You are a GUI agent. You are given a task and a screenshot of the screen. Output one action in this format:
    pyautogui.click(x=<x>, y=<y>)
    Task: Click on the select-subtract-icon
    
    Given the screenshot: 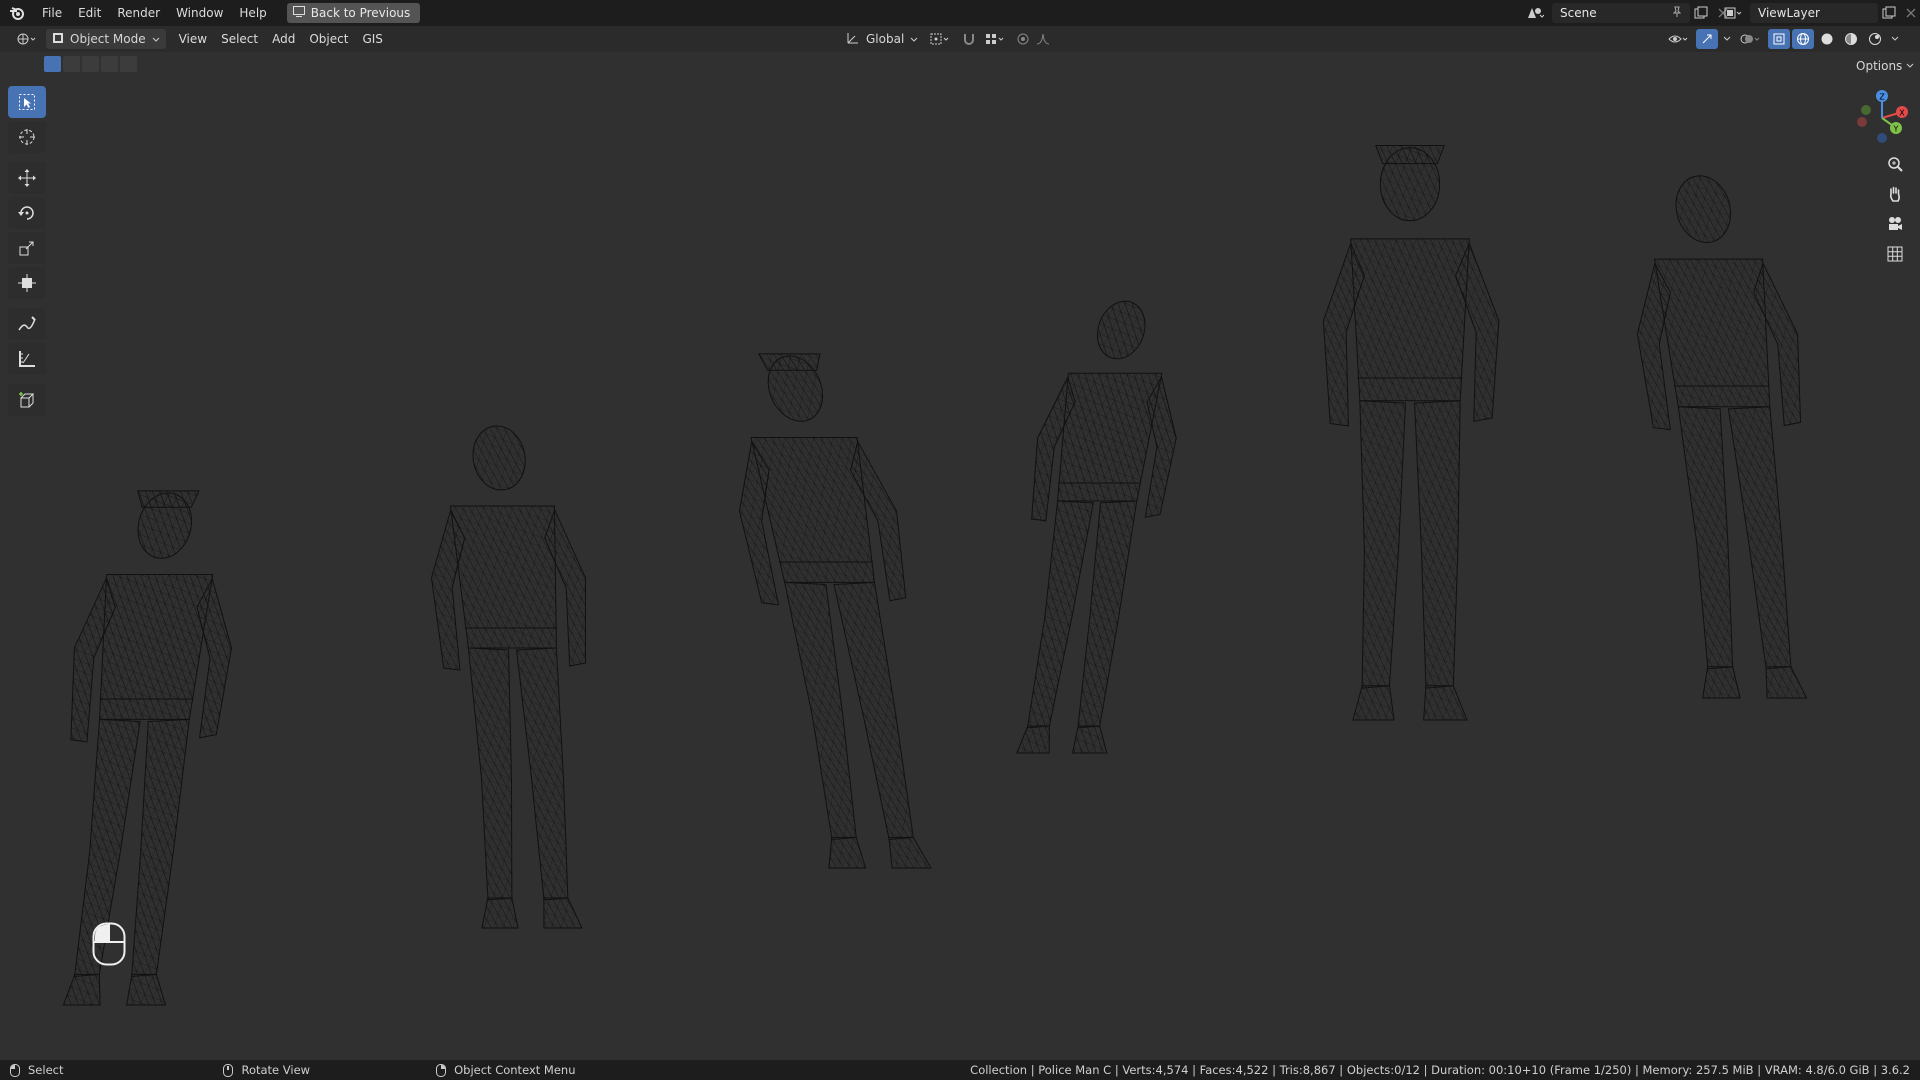 What is the action you would take?
    pyautogui.click(x=90, y=64)
    